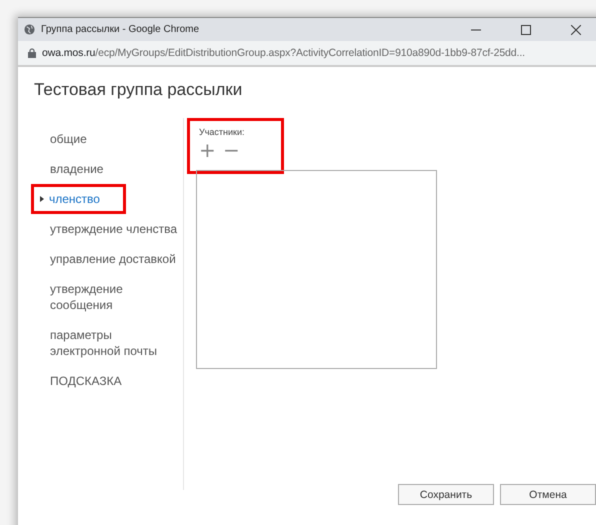 Image resolution: width=596 pixels, height=525 pixels. I want to click on add-button: +, so click(207, 150).